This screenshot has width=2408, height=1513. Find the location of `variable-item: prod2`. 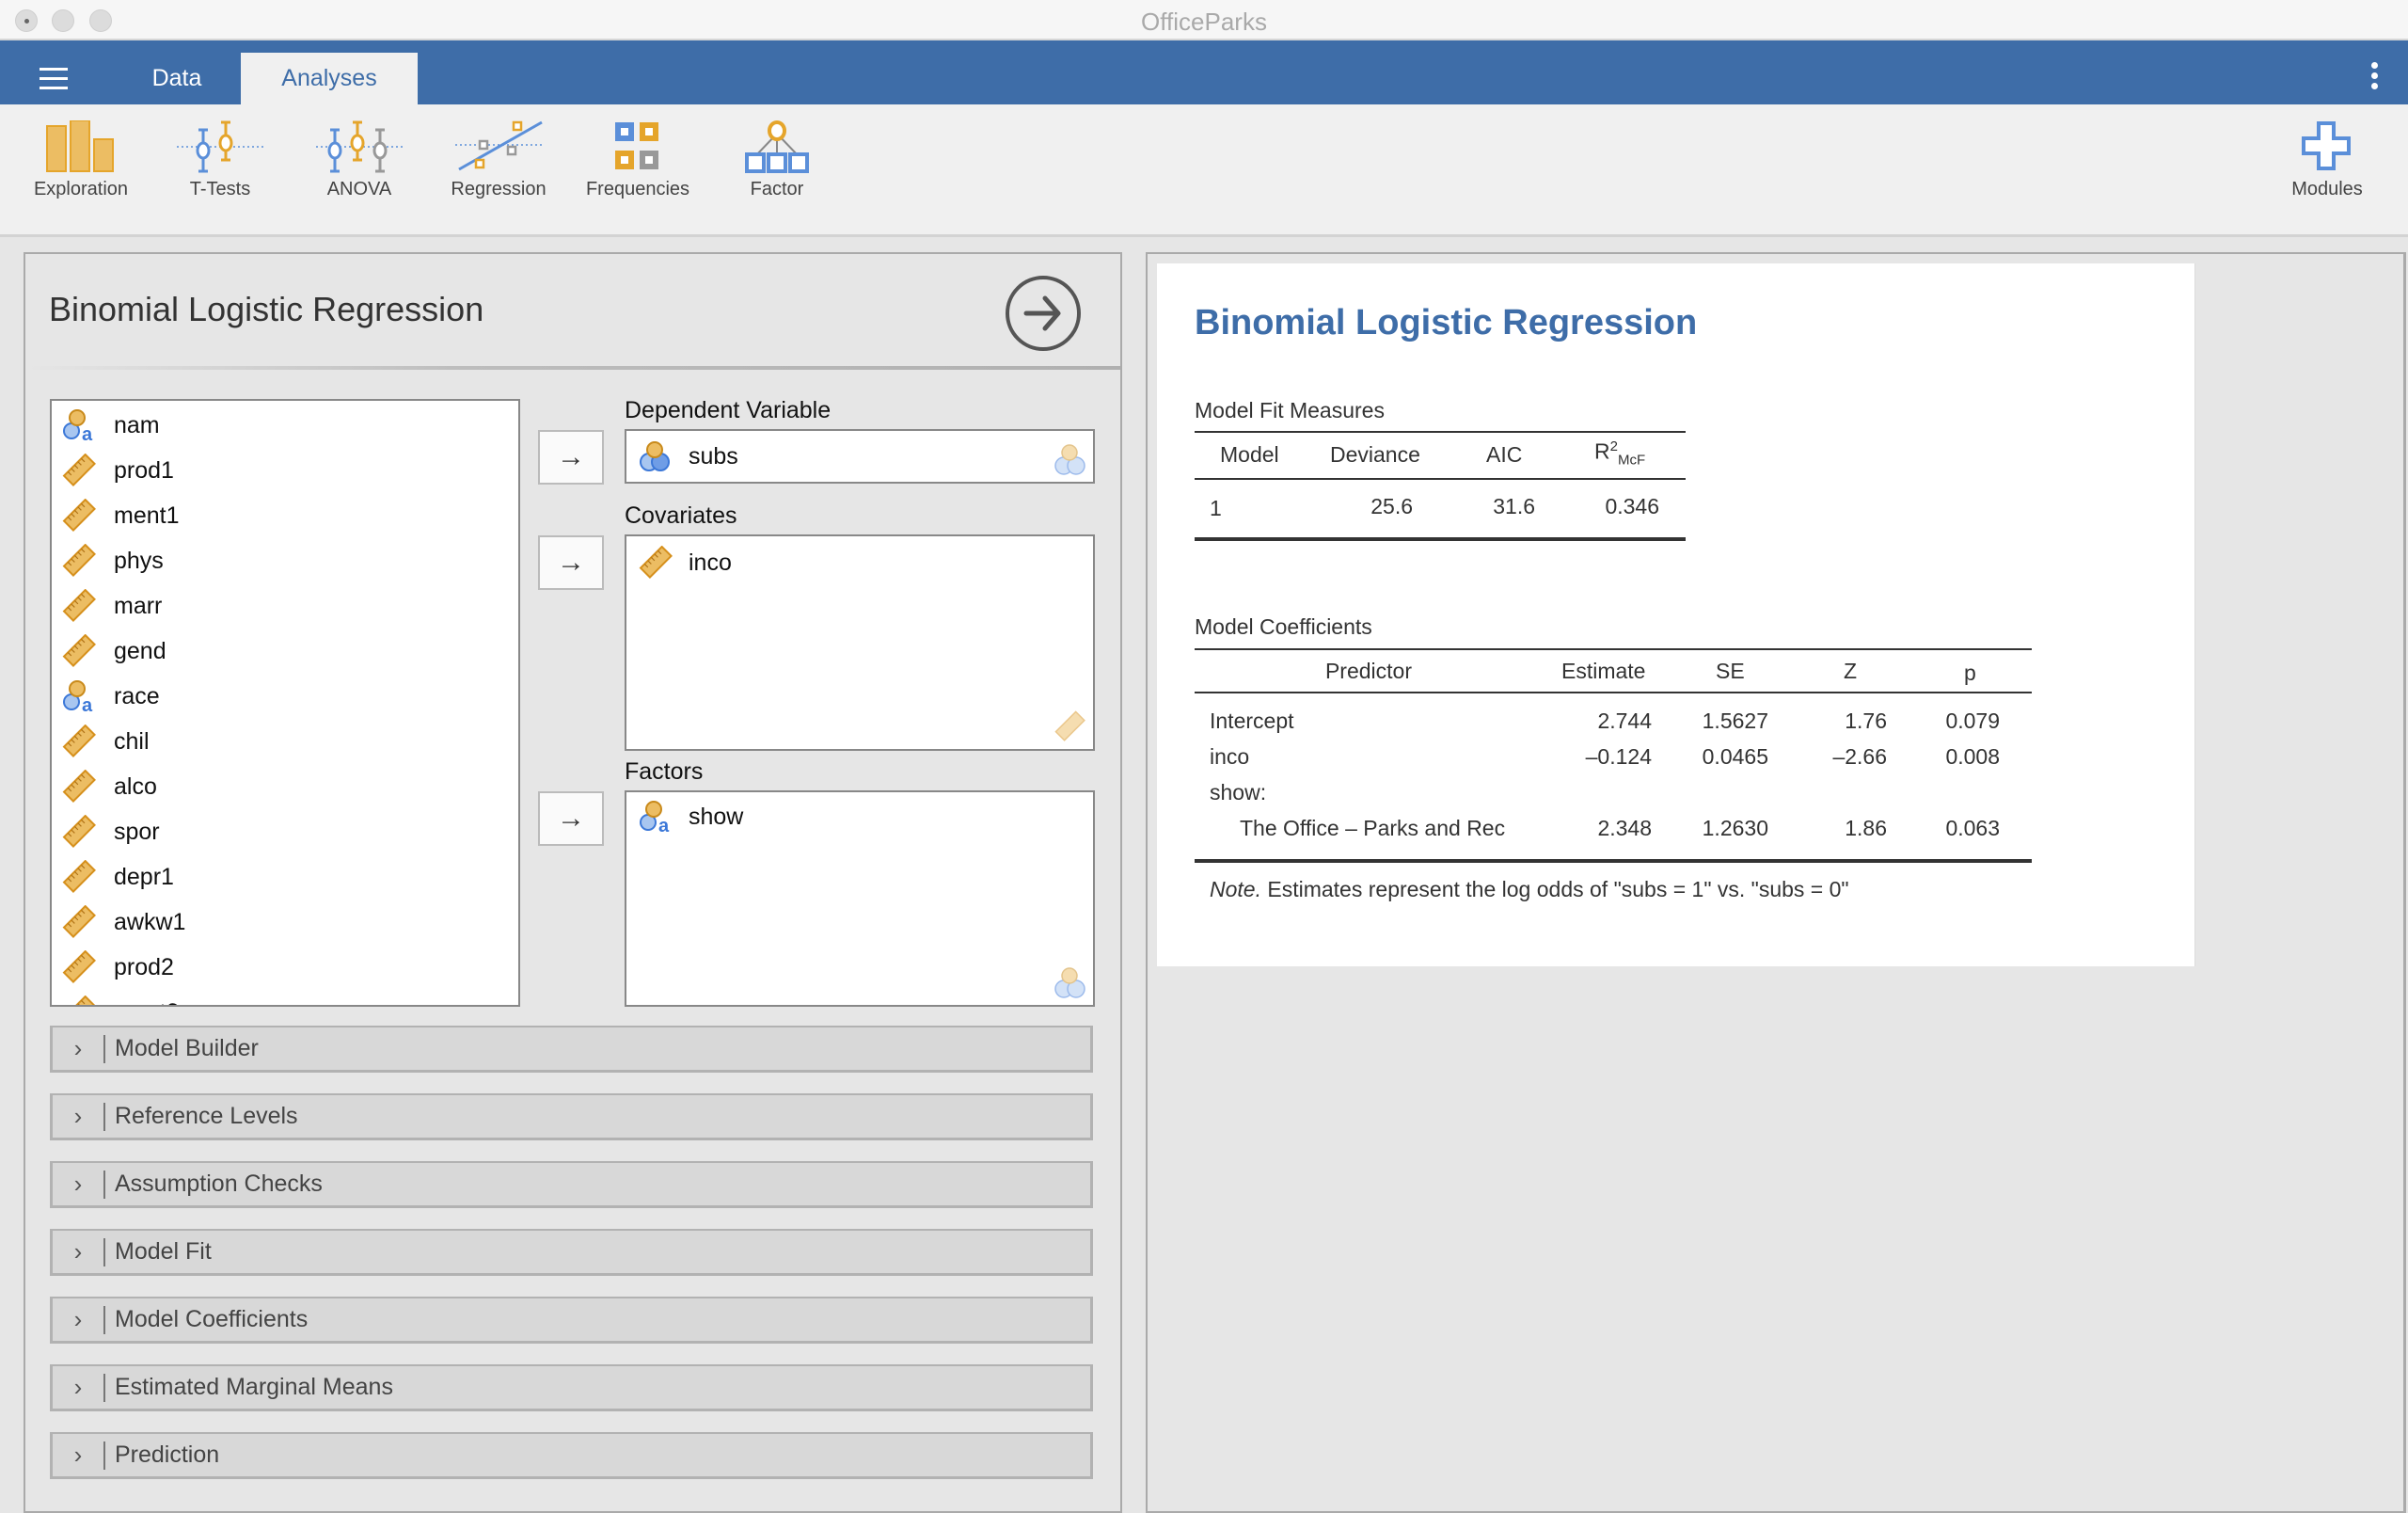

variable-item: prod2 is located at coordinates (118, 968).